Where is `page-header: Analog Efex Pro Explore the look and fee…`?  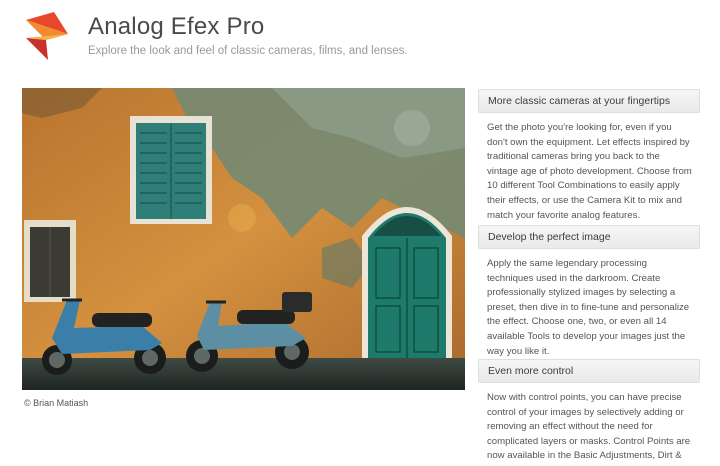
page-header: Analog Efex Pro Explore the look and fee… is located at coordinates (364, 36).